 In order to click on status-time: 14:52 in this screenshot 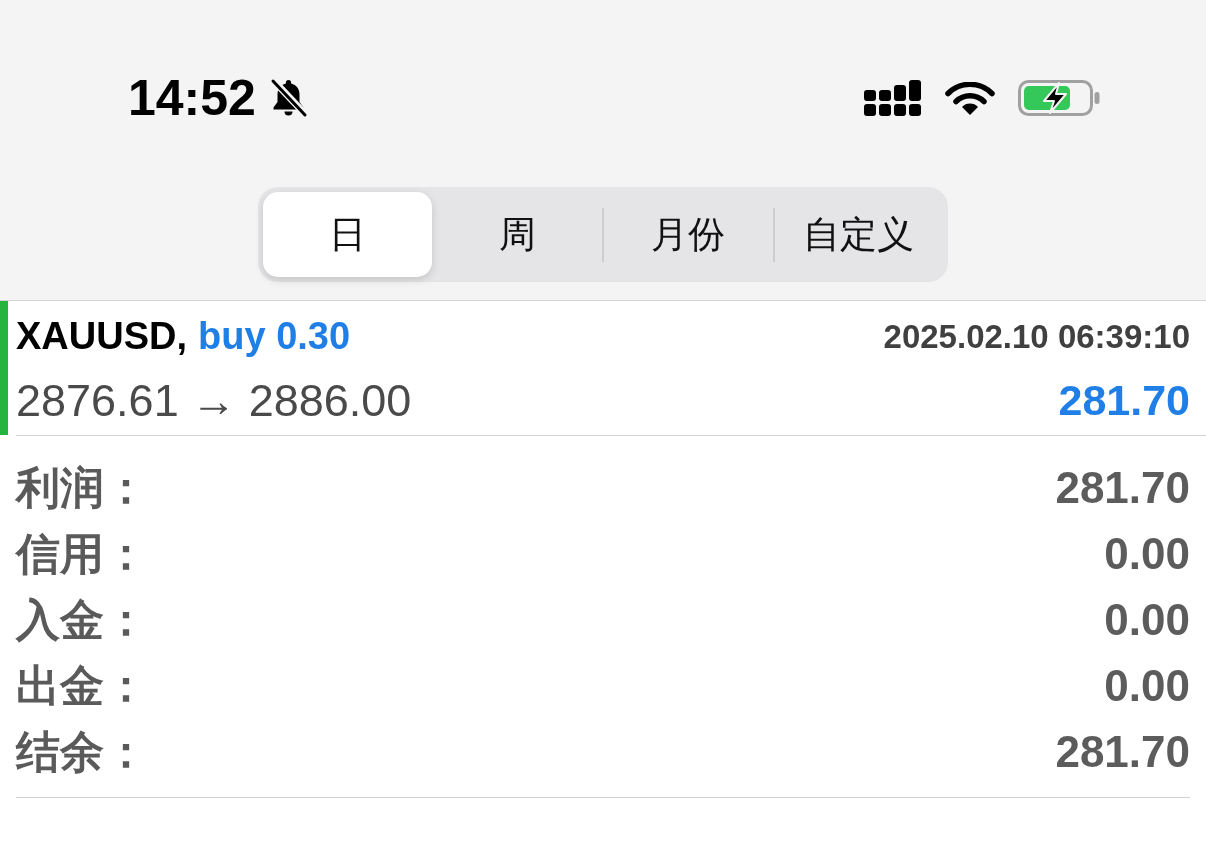, I will do `click(192, 98)`.